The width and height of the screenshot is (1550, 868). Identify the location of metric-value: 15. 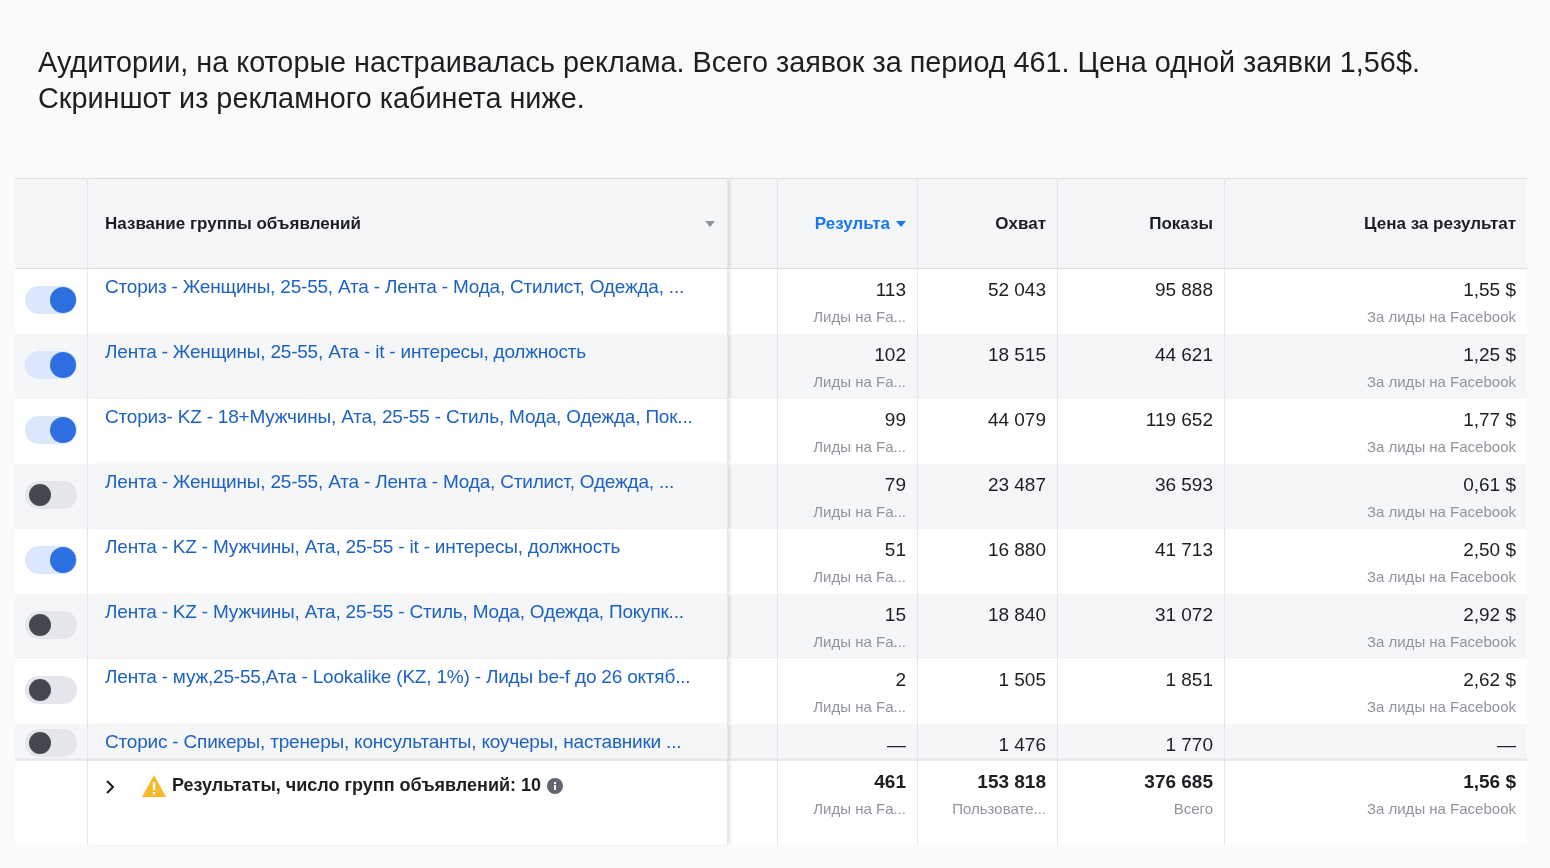
(895, 615).